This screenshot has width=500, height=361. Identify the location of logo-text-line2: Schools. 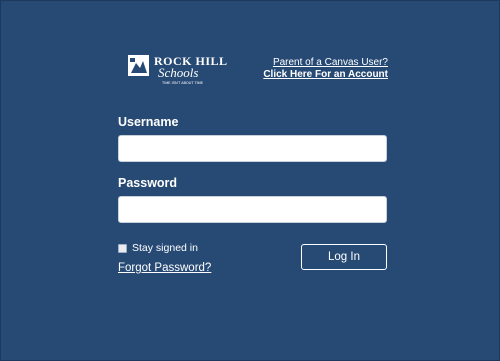
(178, 72).